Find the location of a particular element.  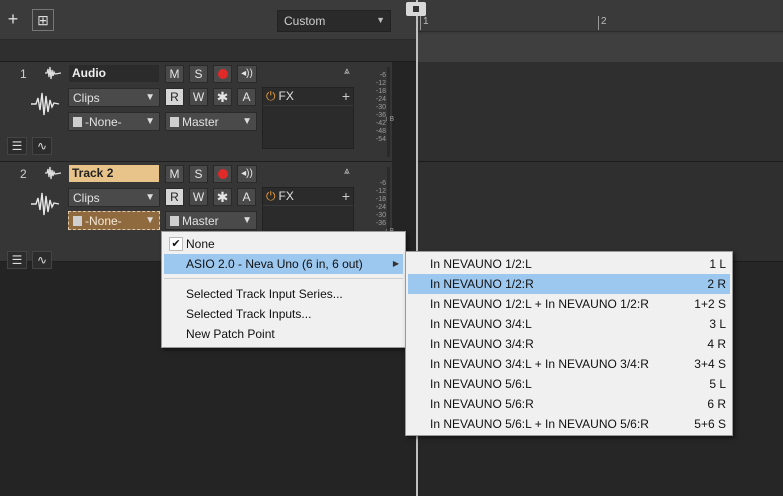

add-folder-button: ⊞ is located at coordinates (43, 20).